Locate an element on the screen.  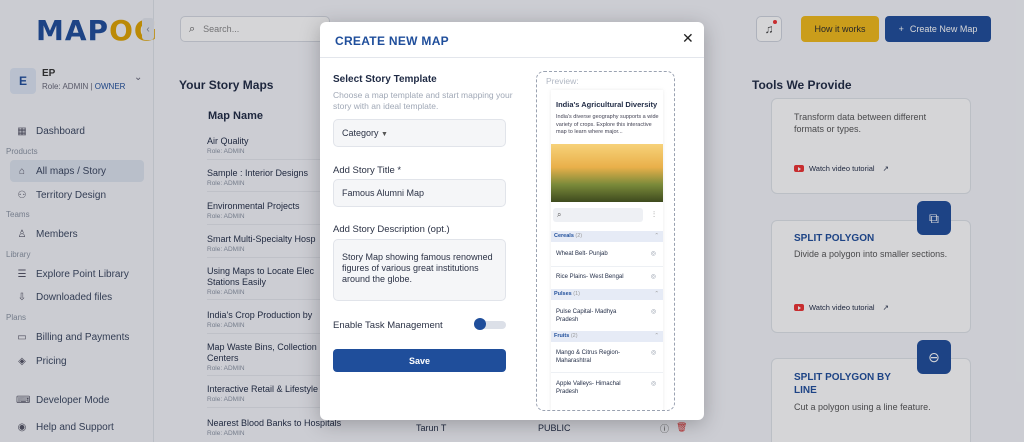
preview-filter-icon: ⫶ is located at coordinates (654, 214).